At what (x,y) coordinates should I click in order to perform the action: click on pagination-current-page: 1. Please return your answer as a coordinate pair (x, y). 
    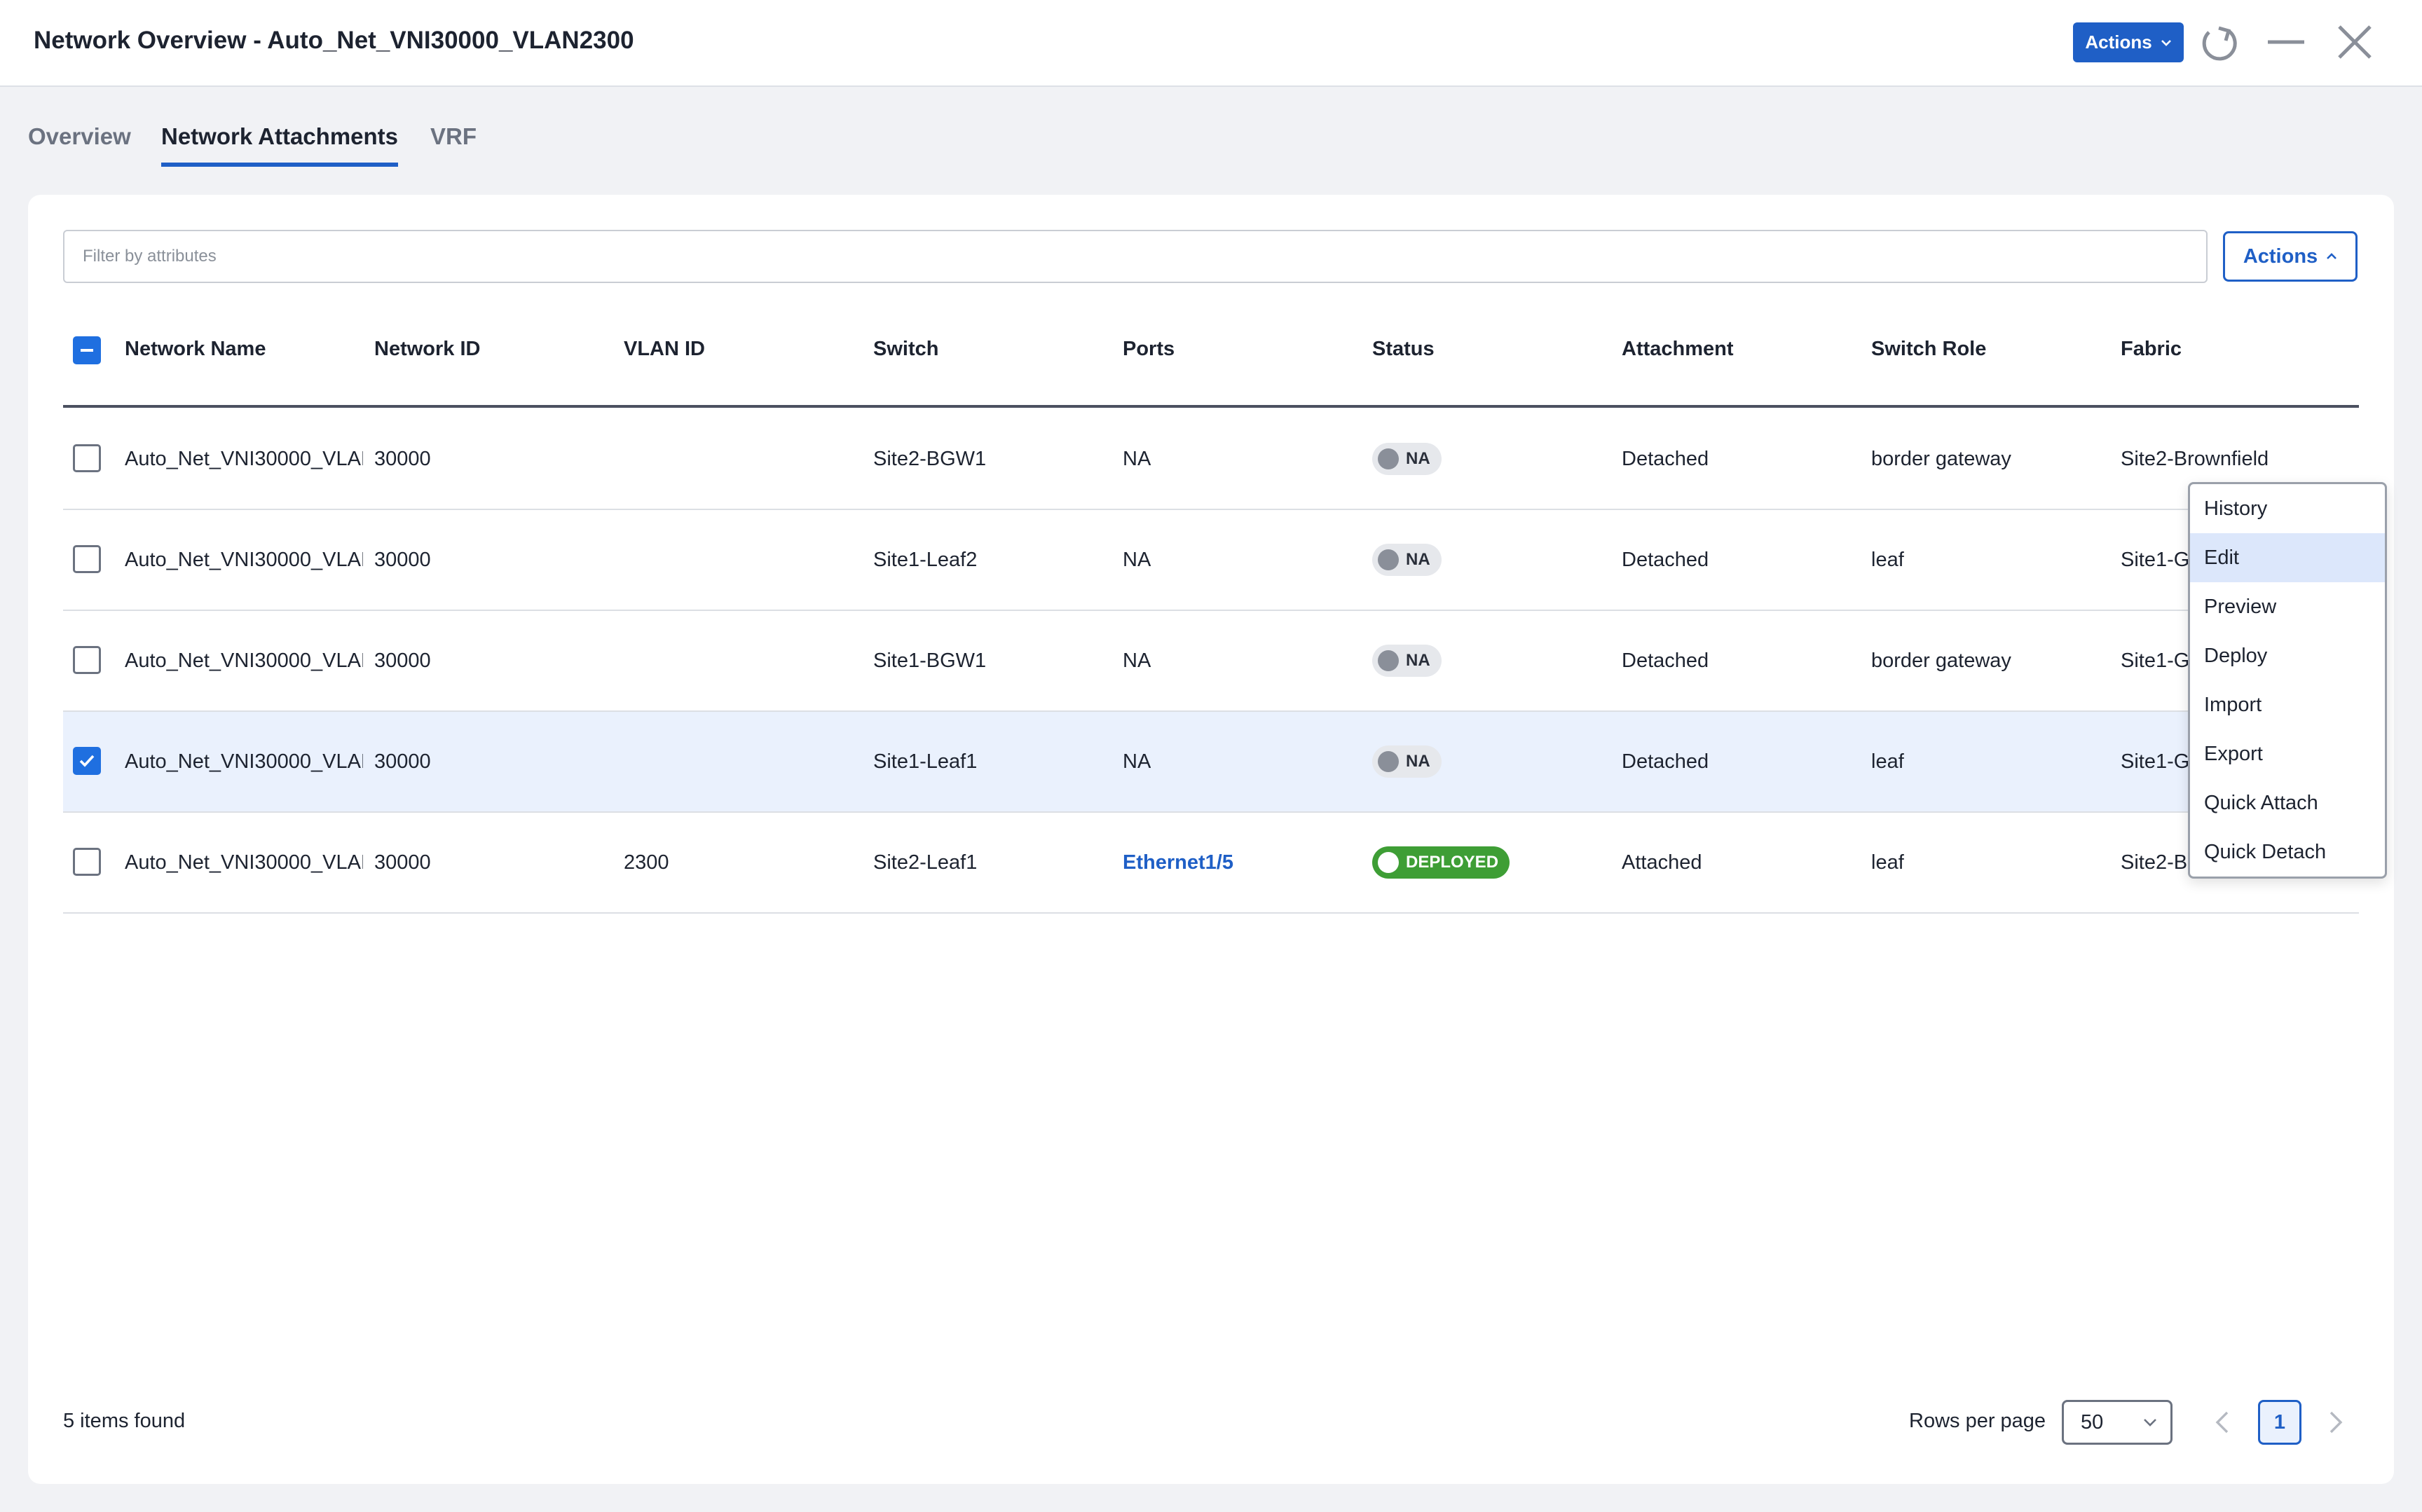
    Looking at the image, I should click on (2279, 1422).